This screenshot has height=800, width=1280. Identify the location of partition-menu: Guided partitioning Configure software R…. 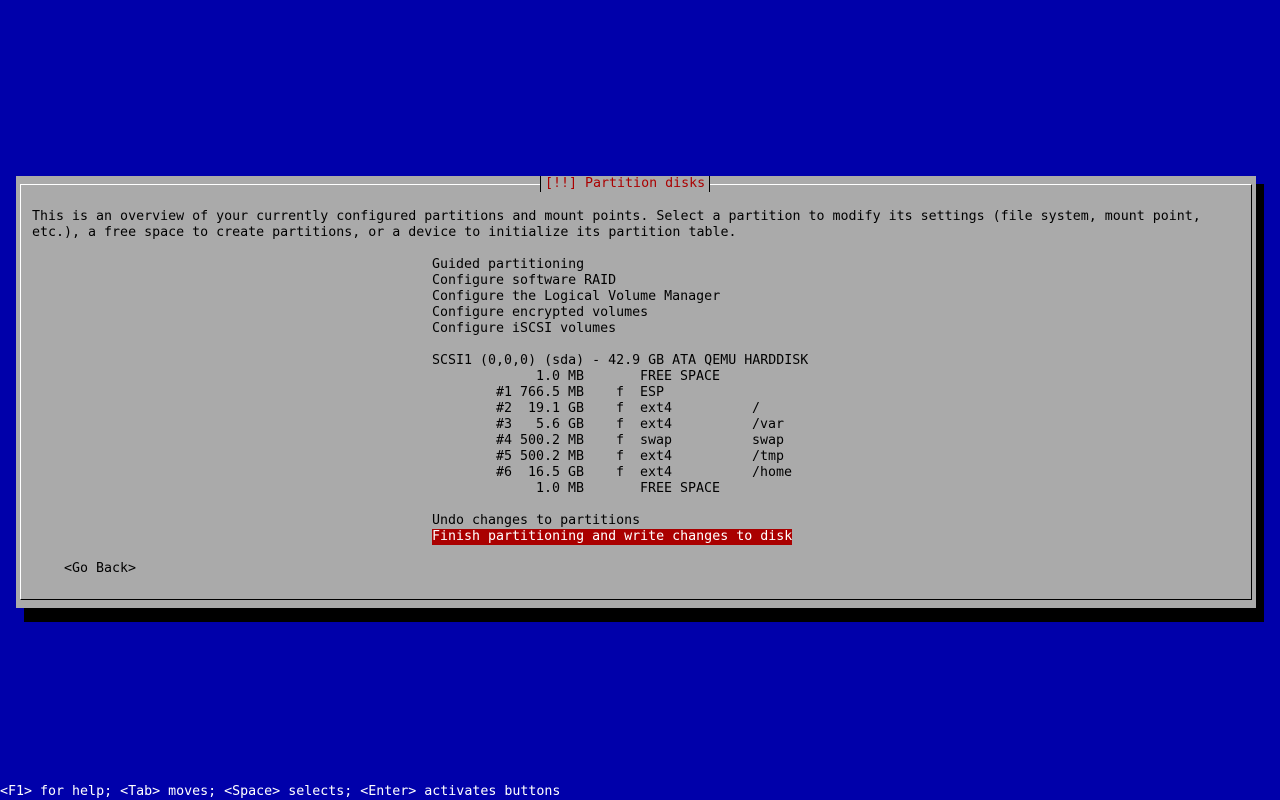
(632, 401).